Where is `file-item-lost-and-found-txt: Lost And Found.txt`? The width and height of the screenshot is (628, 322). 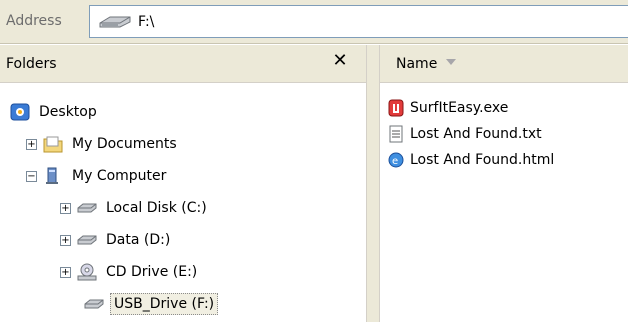 file-item-lost-and-found-txt: Lost And Found.txt is located at coordinates (464, 134).